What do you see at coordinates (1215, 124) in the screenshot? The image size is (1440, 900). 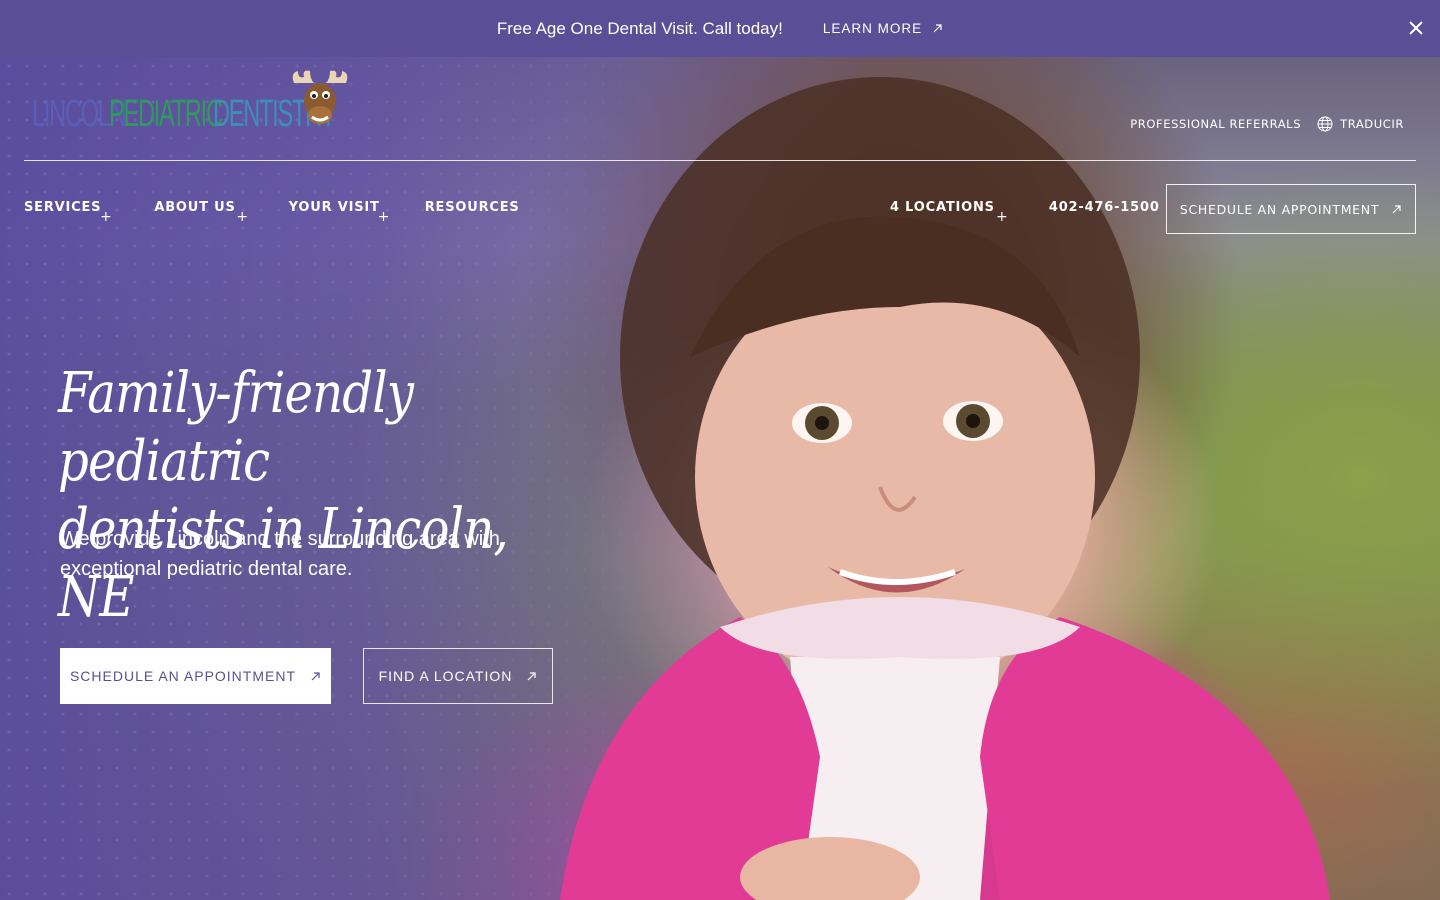 I see `professional-referrals-link: PROFESSIONAL REFERRALS` at bounding box center [1215, 124].